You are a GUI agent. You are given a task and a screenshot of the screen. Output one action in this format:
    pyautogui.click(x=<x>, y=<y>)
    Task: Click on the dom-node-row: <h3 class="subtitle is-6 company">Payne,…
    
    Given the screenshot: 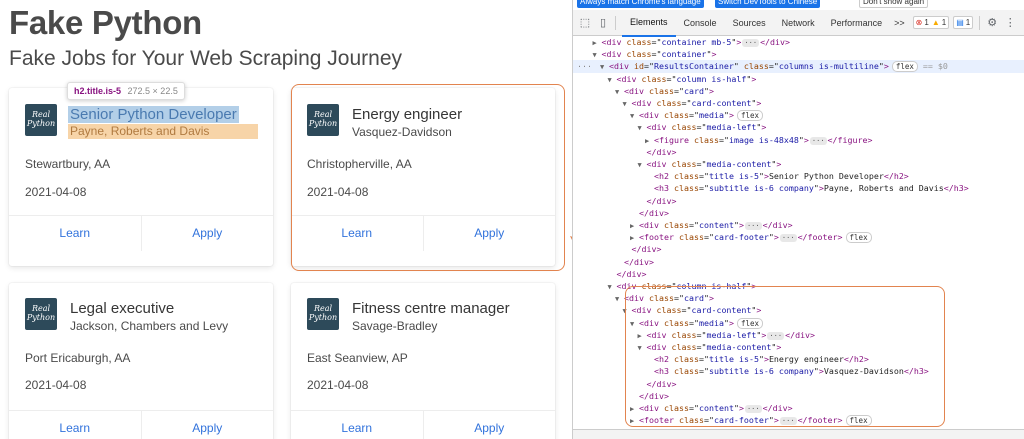 What is the action you would take?
    pyautogui.click(x=798, y=188)
    